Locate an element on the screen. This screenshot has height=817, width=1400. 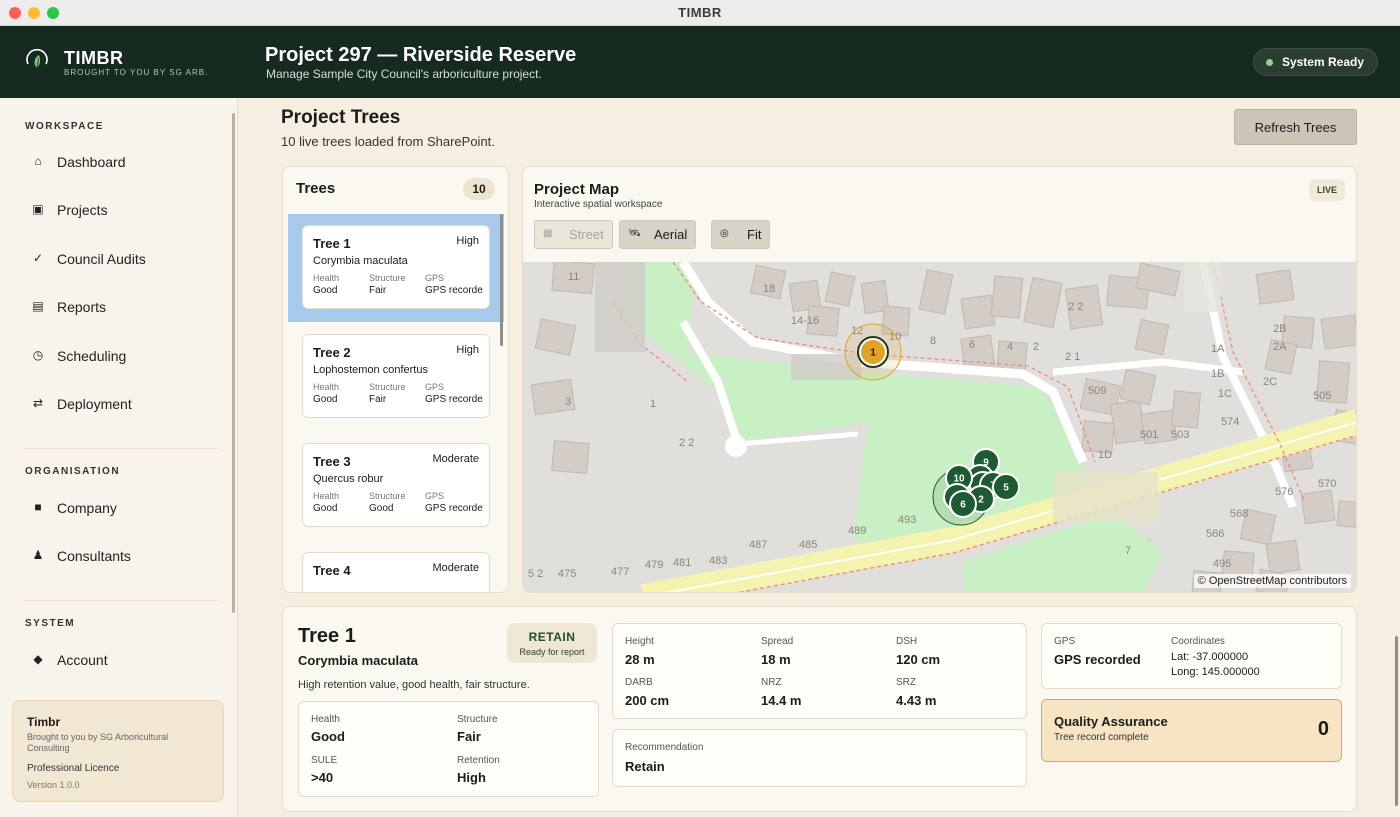
brand-tagline: BROUGHT TO YOU BY SG ARB. is located at coordinates (136, 72).